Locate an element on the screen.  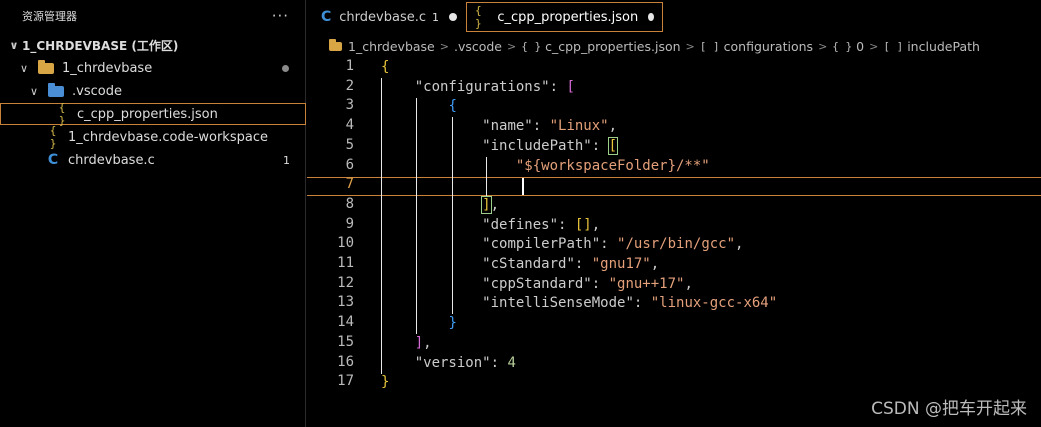
code-line-8: ], is located at coordinates (490, 204).